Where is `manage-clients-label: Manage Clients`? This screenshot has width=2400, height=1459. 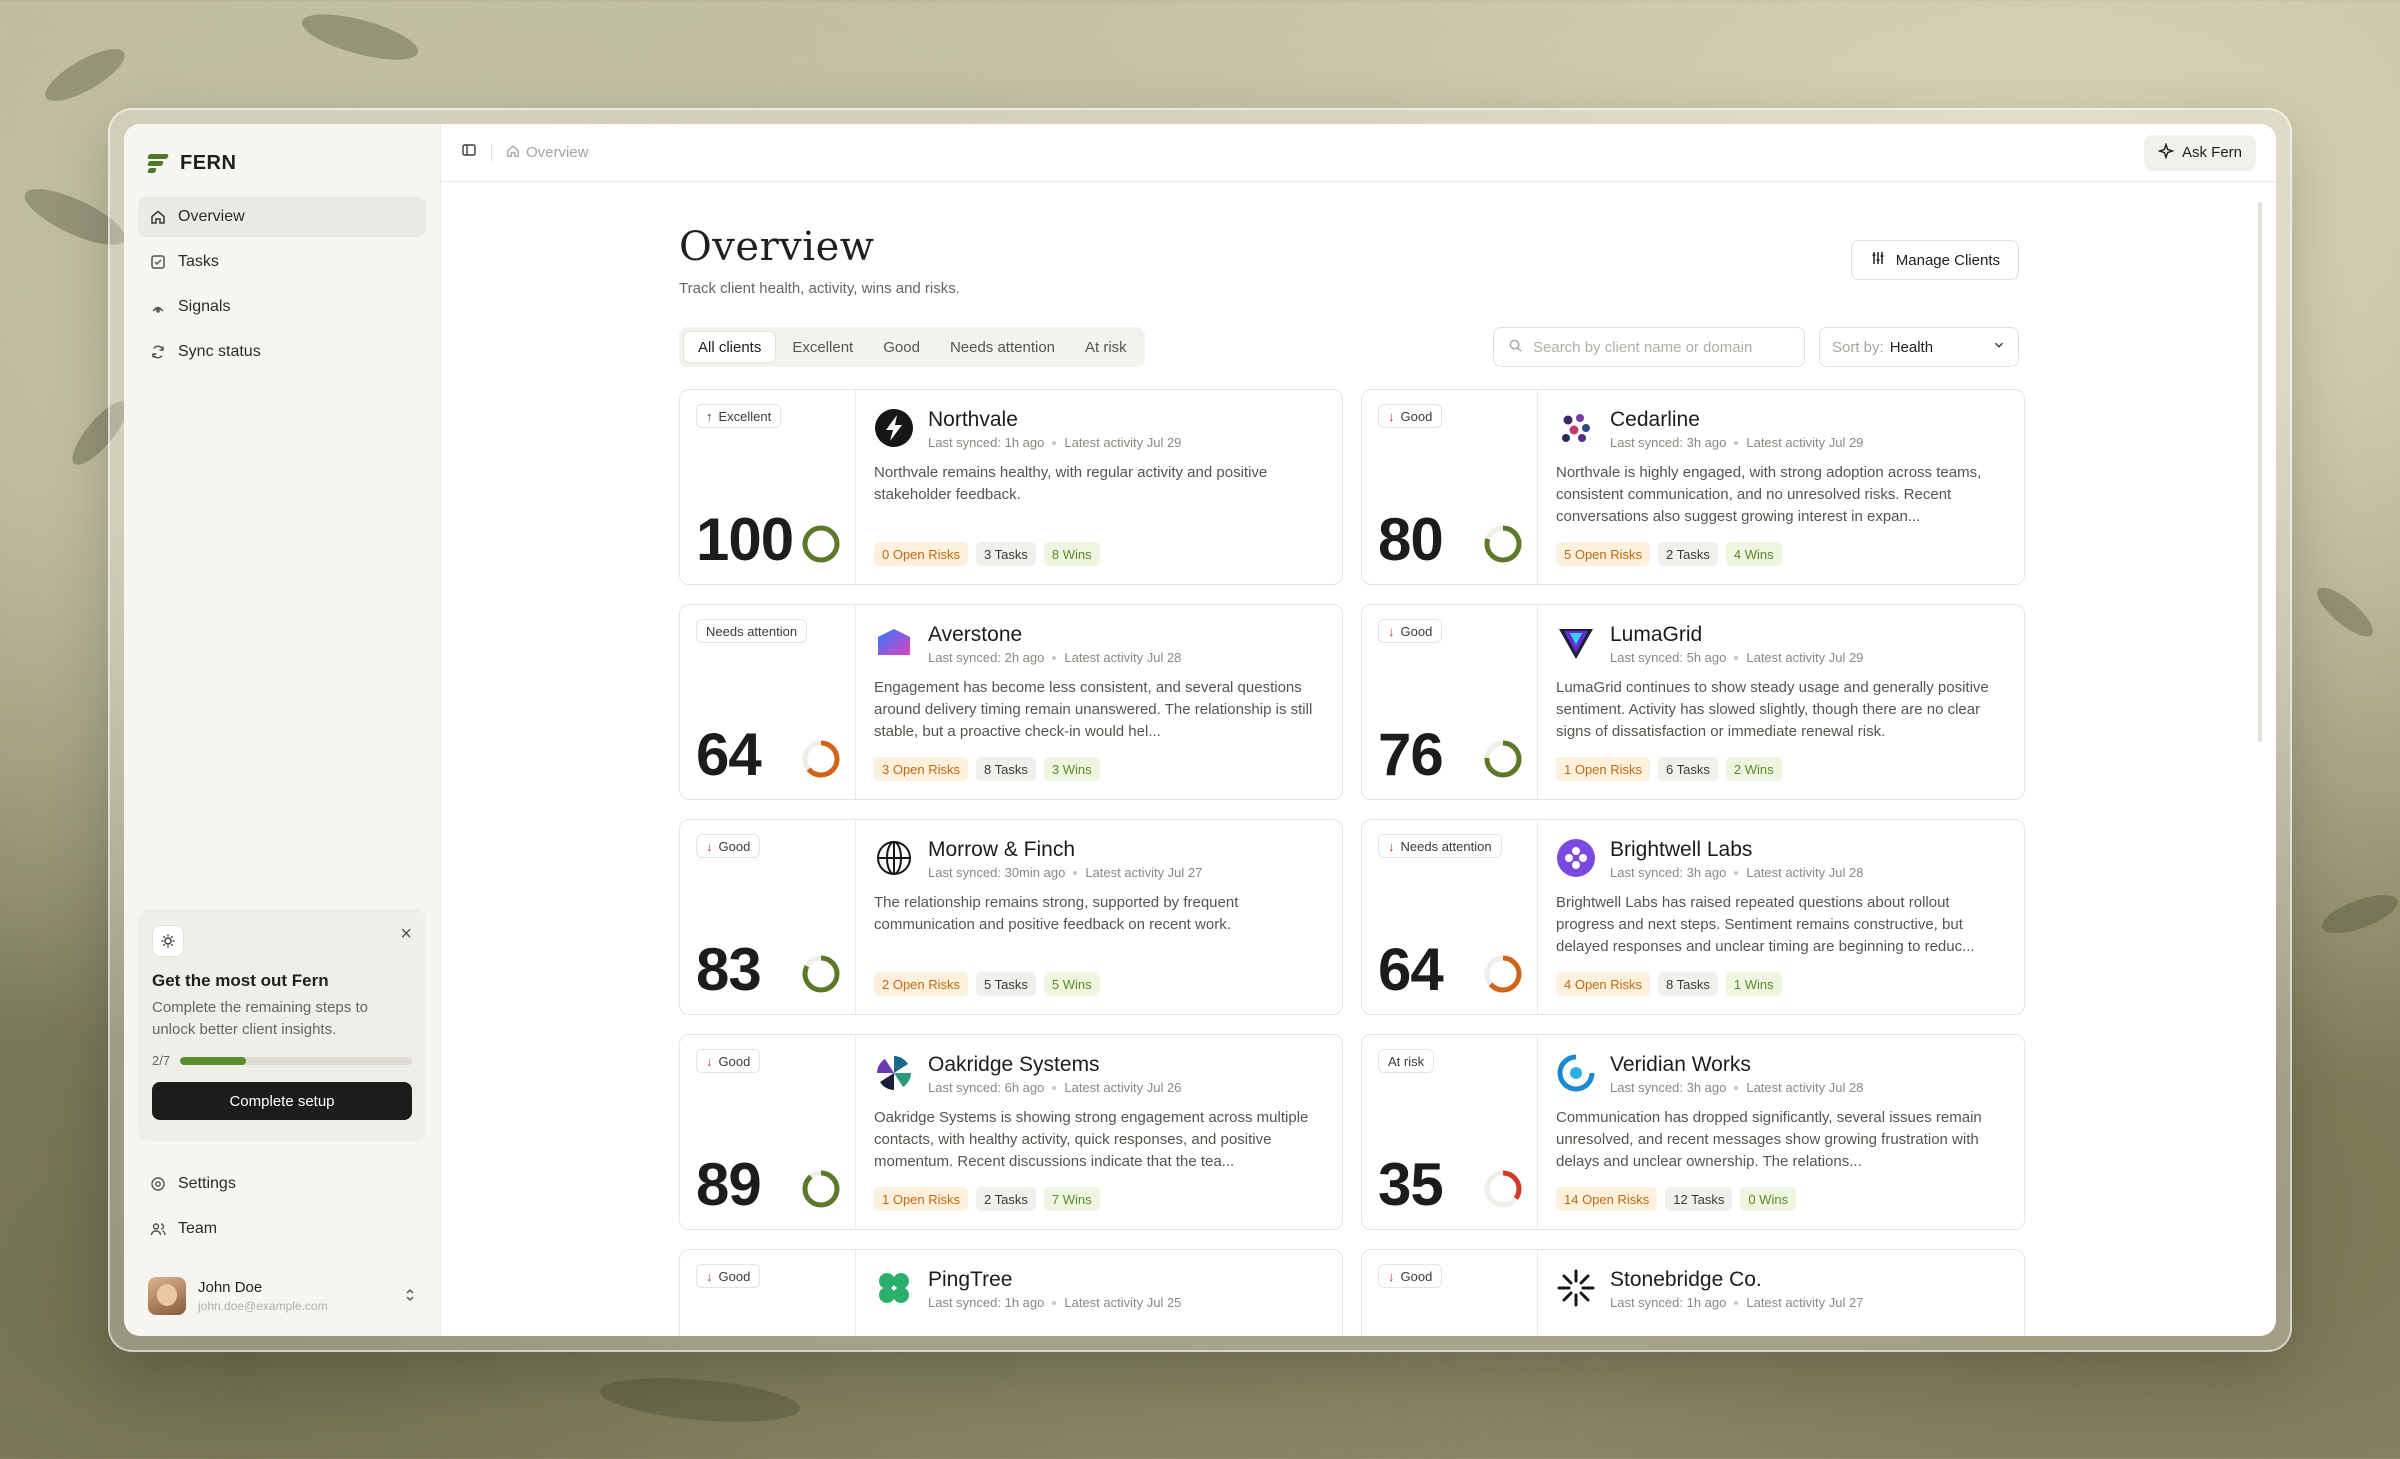
manage-clients-label: Manage Clients is located at coordinates (1947, 260).